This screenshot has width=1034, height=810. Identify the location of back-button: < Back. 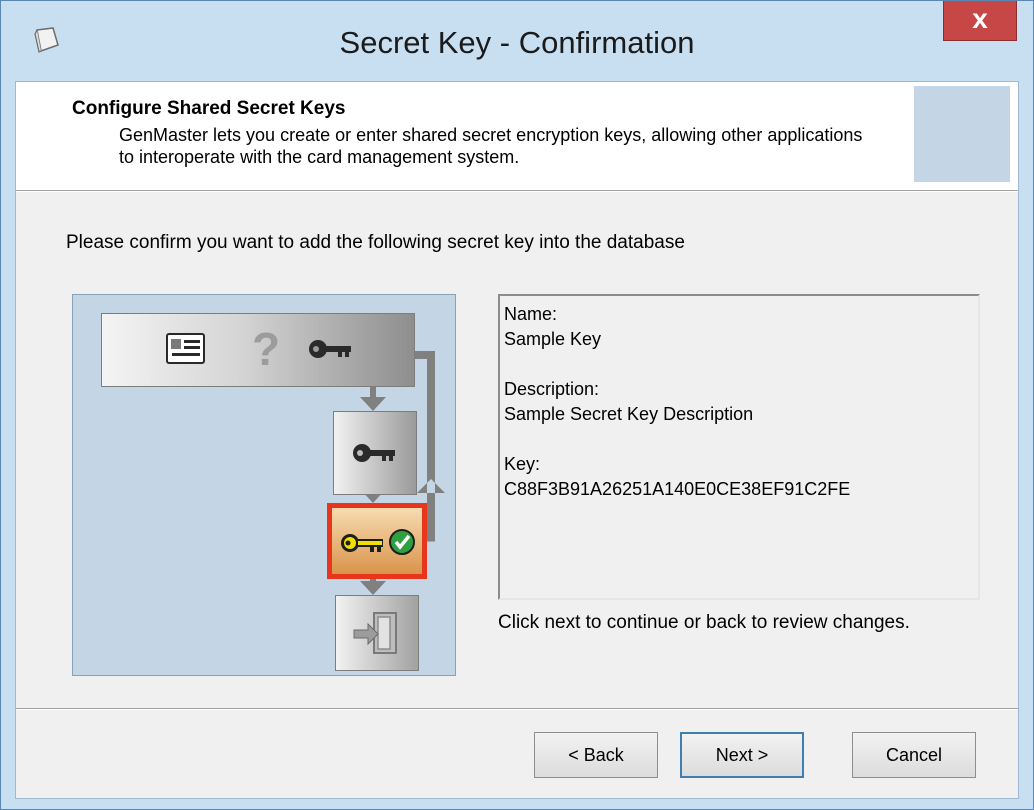
(596, 755).